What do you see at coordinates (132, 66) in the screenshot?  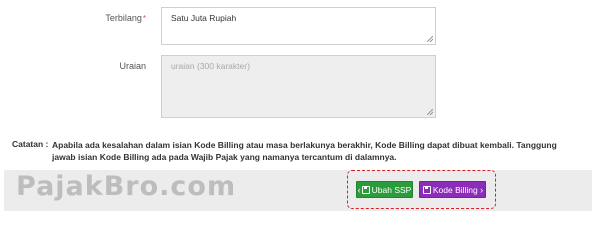 I see `uraian-label-text: Uraian` at bounding box center [132, 66].